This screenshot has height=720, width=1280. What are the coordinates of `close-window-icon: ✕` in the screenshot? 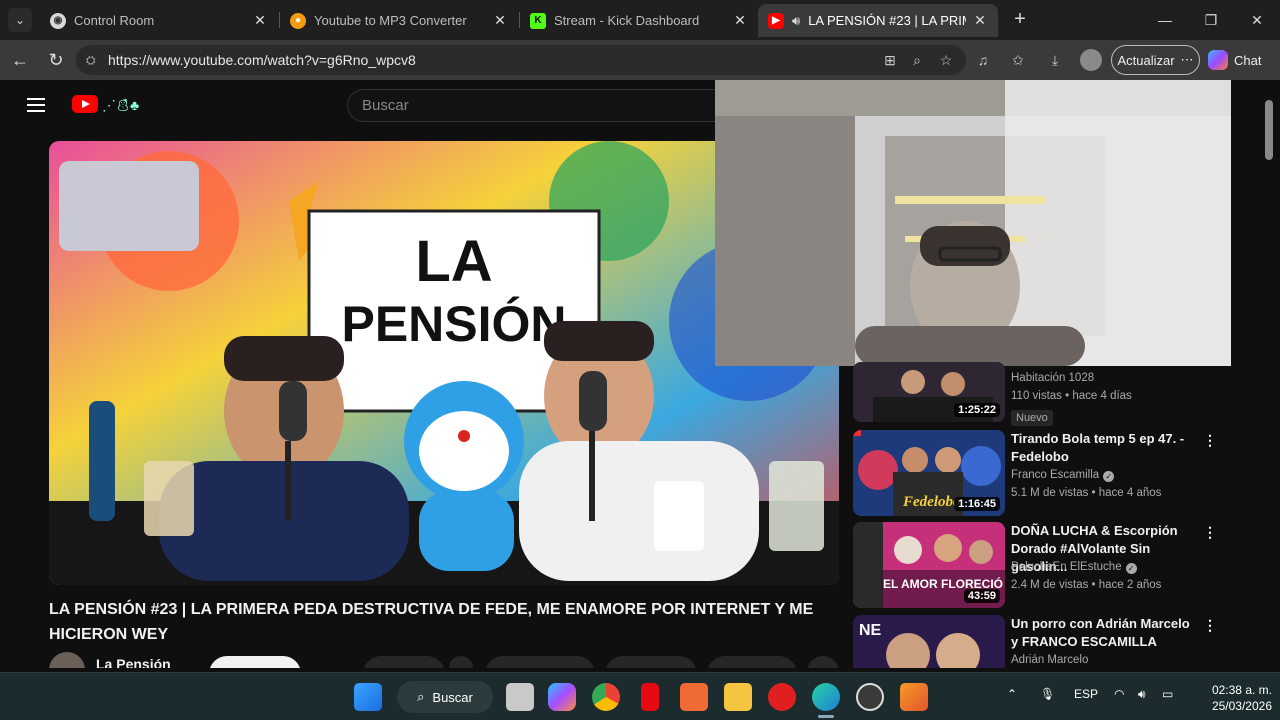 It's located at (1257, 20).